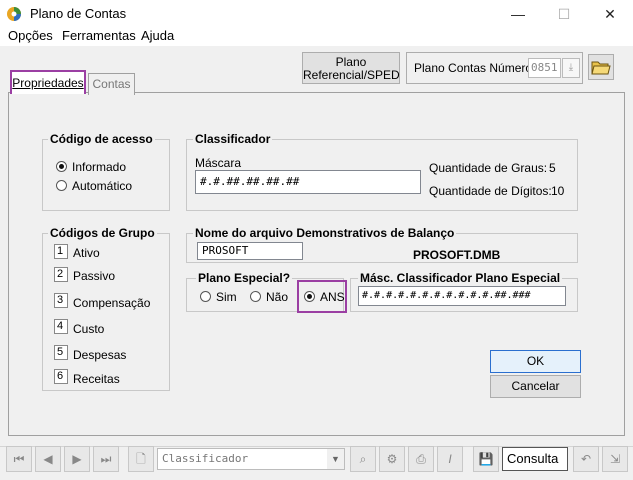  Describe the element at coordinates (309, 296) in the screenshot. I see `radio-ans` at that location.